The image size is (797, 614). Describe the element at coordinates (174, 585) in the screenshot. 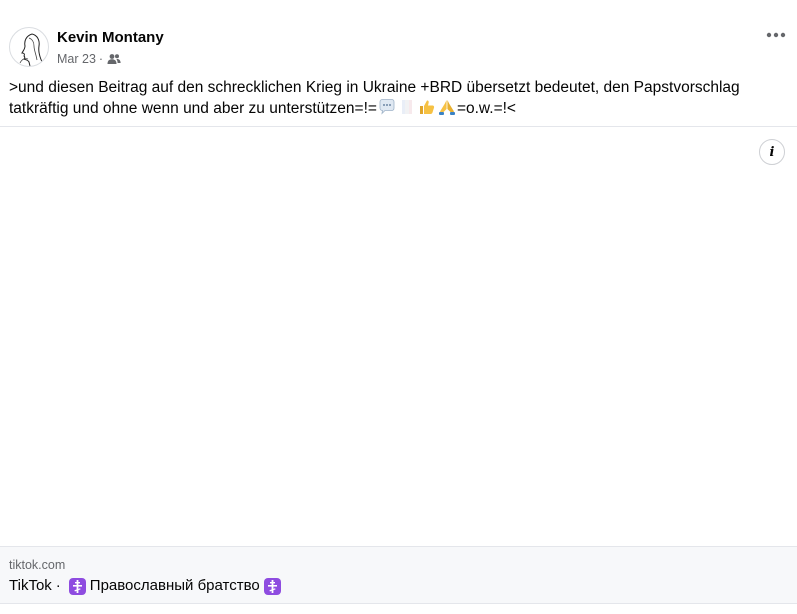

I see `link-title-text: Православный братство` at that location.